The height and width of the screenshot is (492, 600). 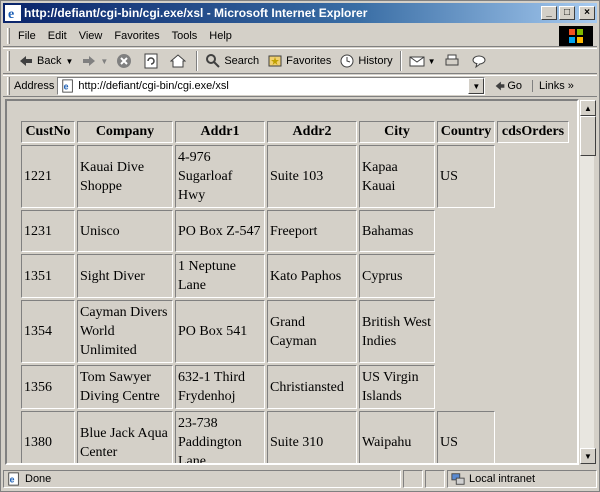 I want to click on favorites-icon, so click(x=275, y=61).